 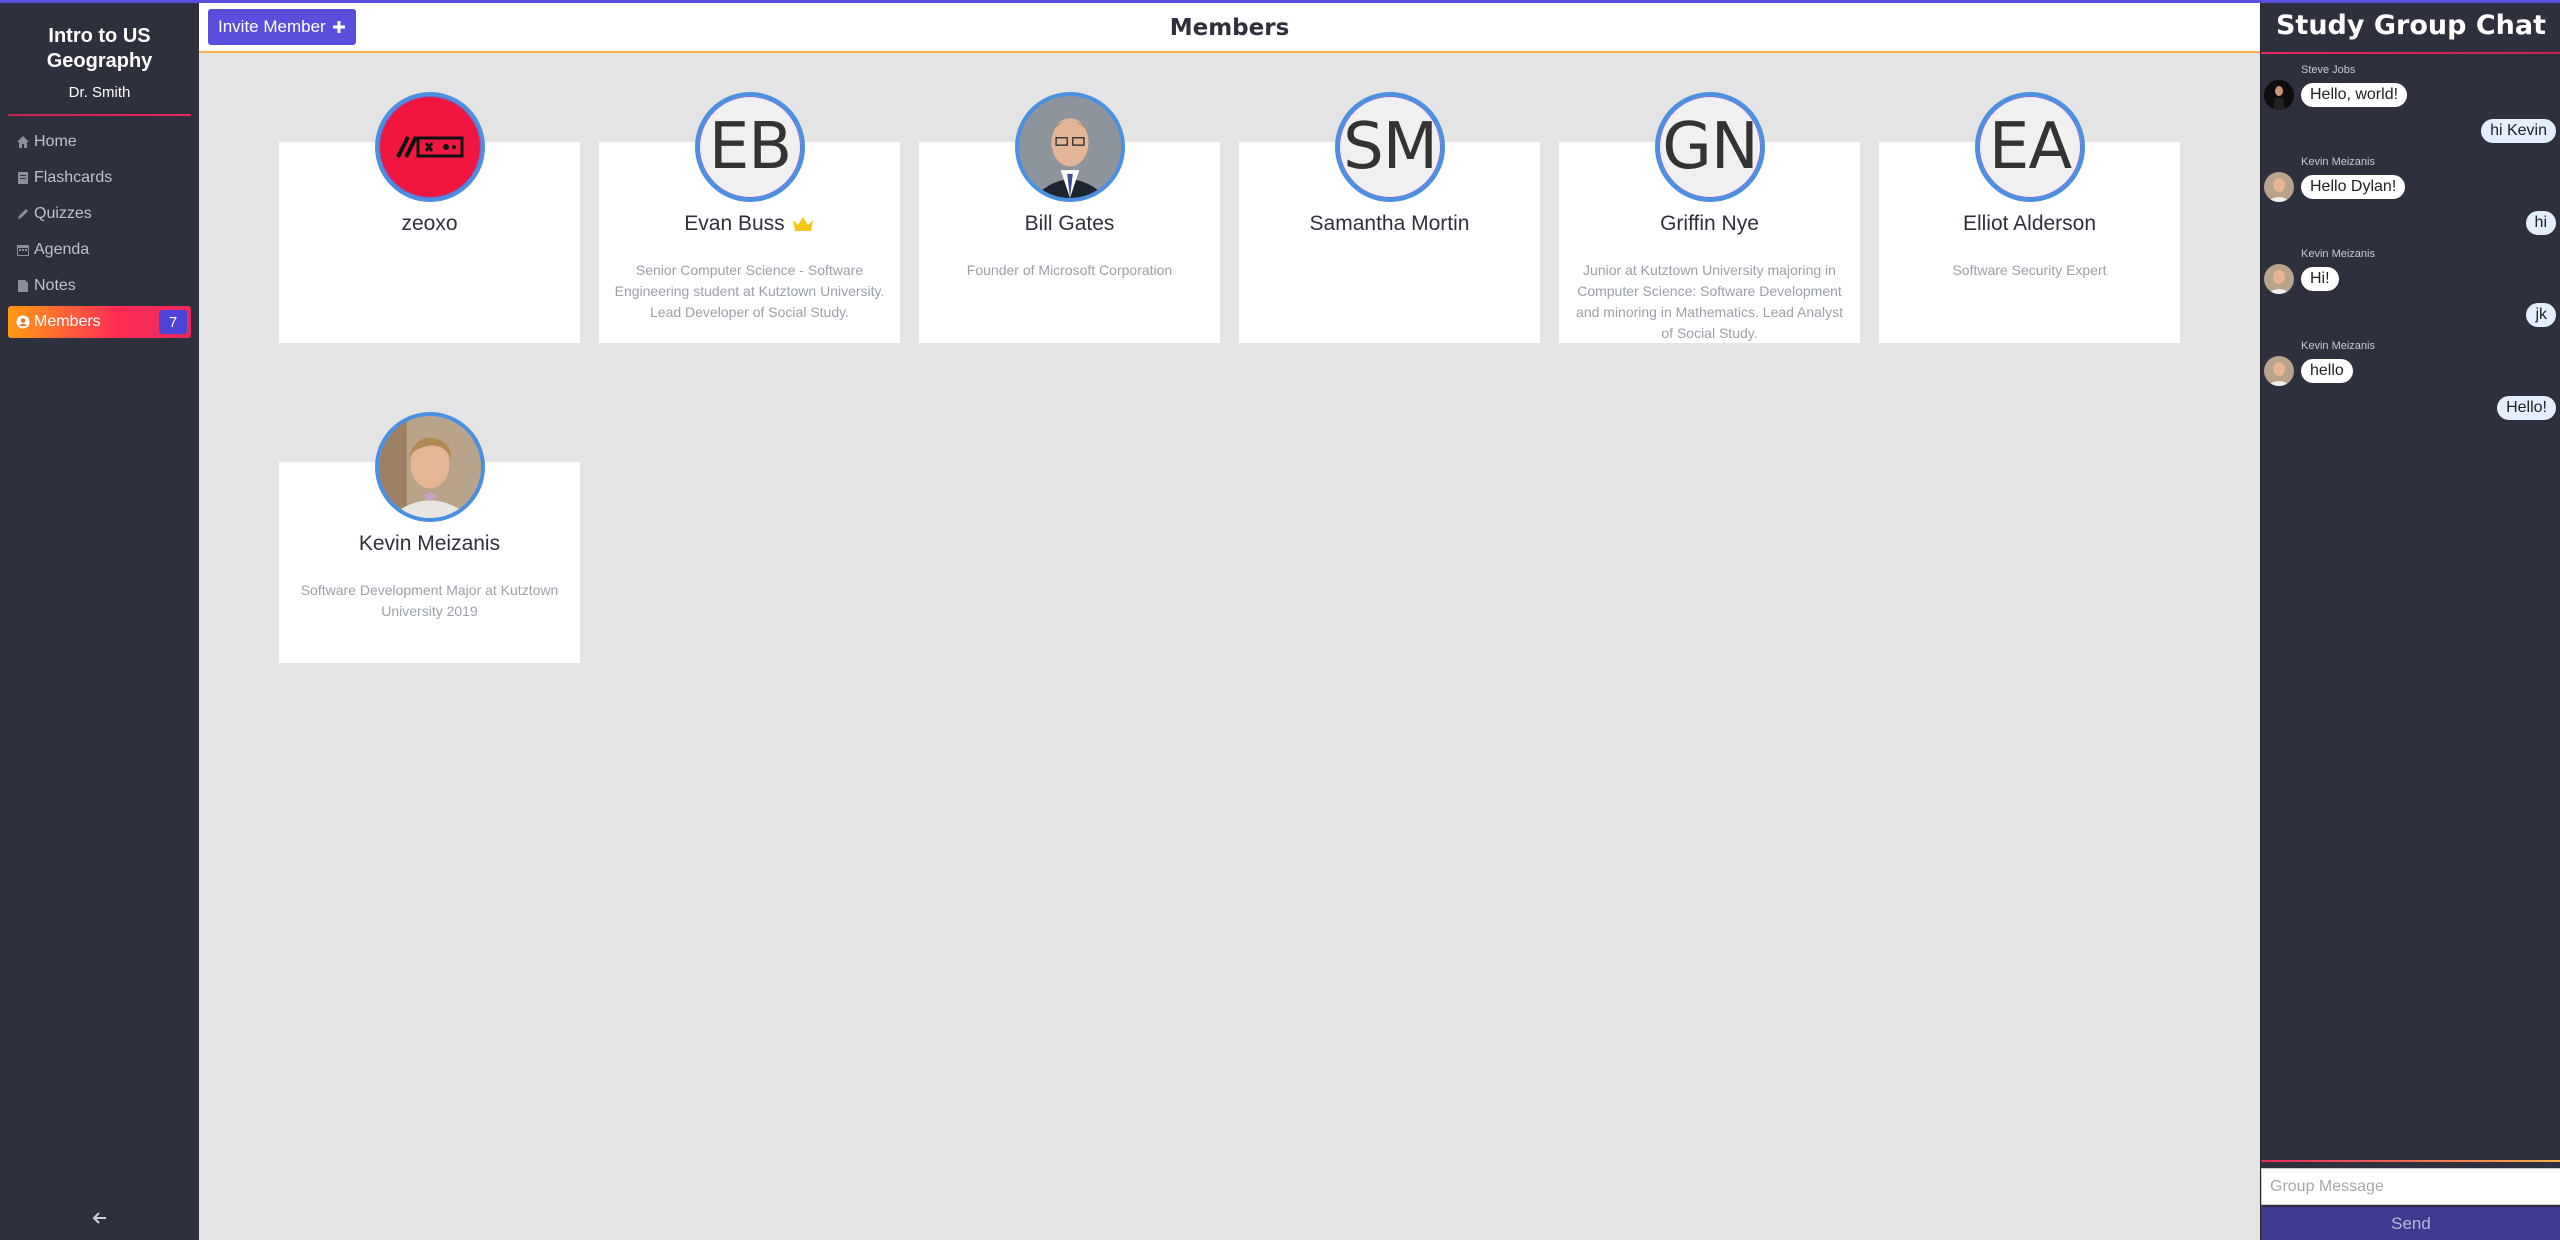 I want to click on plus-icon, so click(x=338, y=27).